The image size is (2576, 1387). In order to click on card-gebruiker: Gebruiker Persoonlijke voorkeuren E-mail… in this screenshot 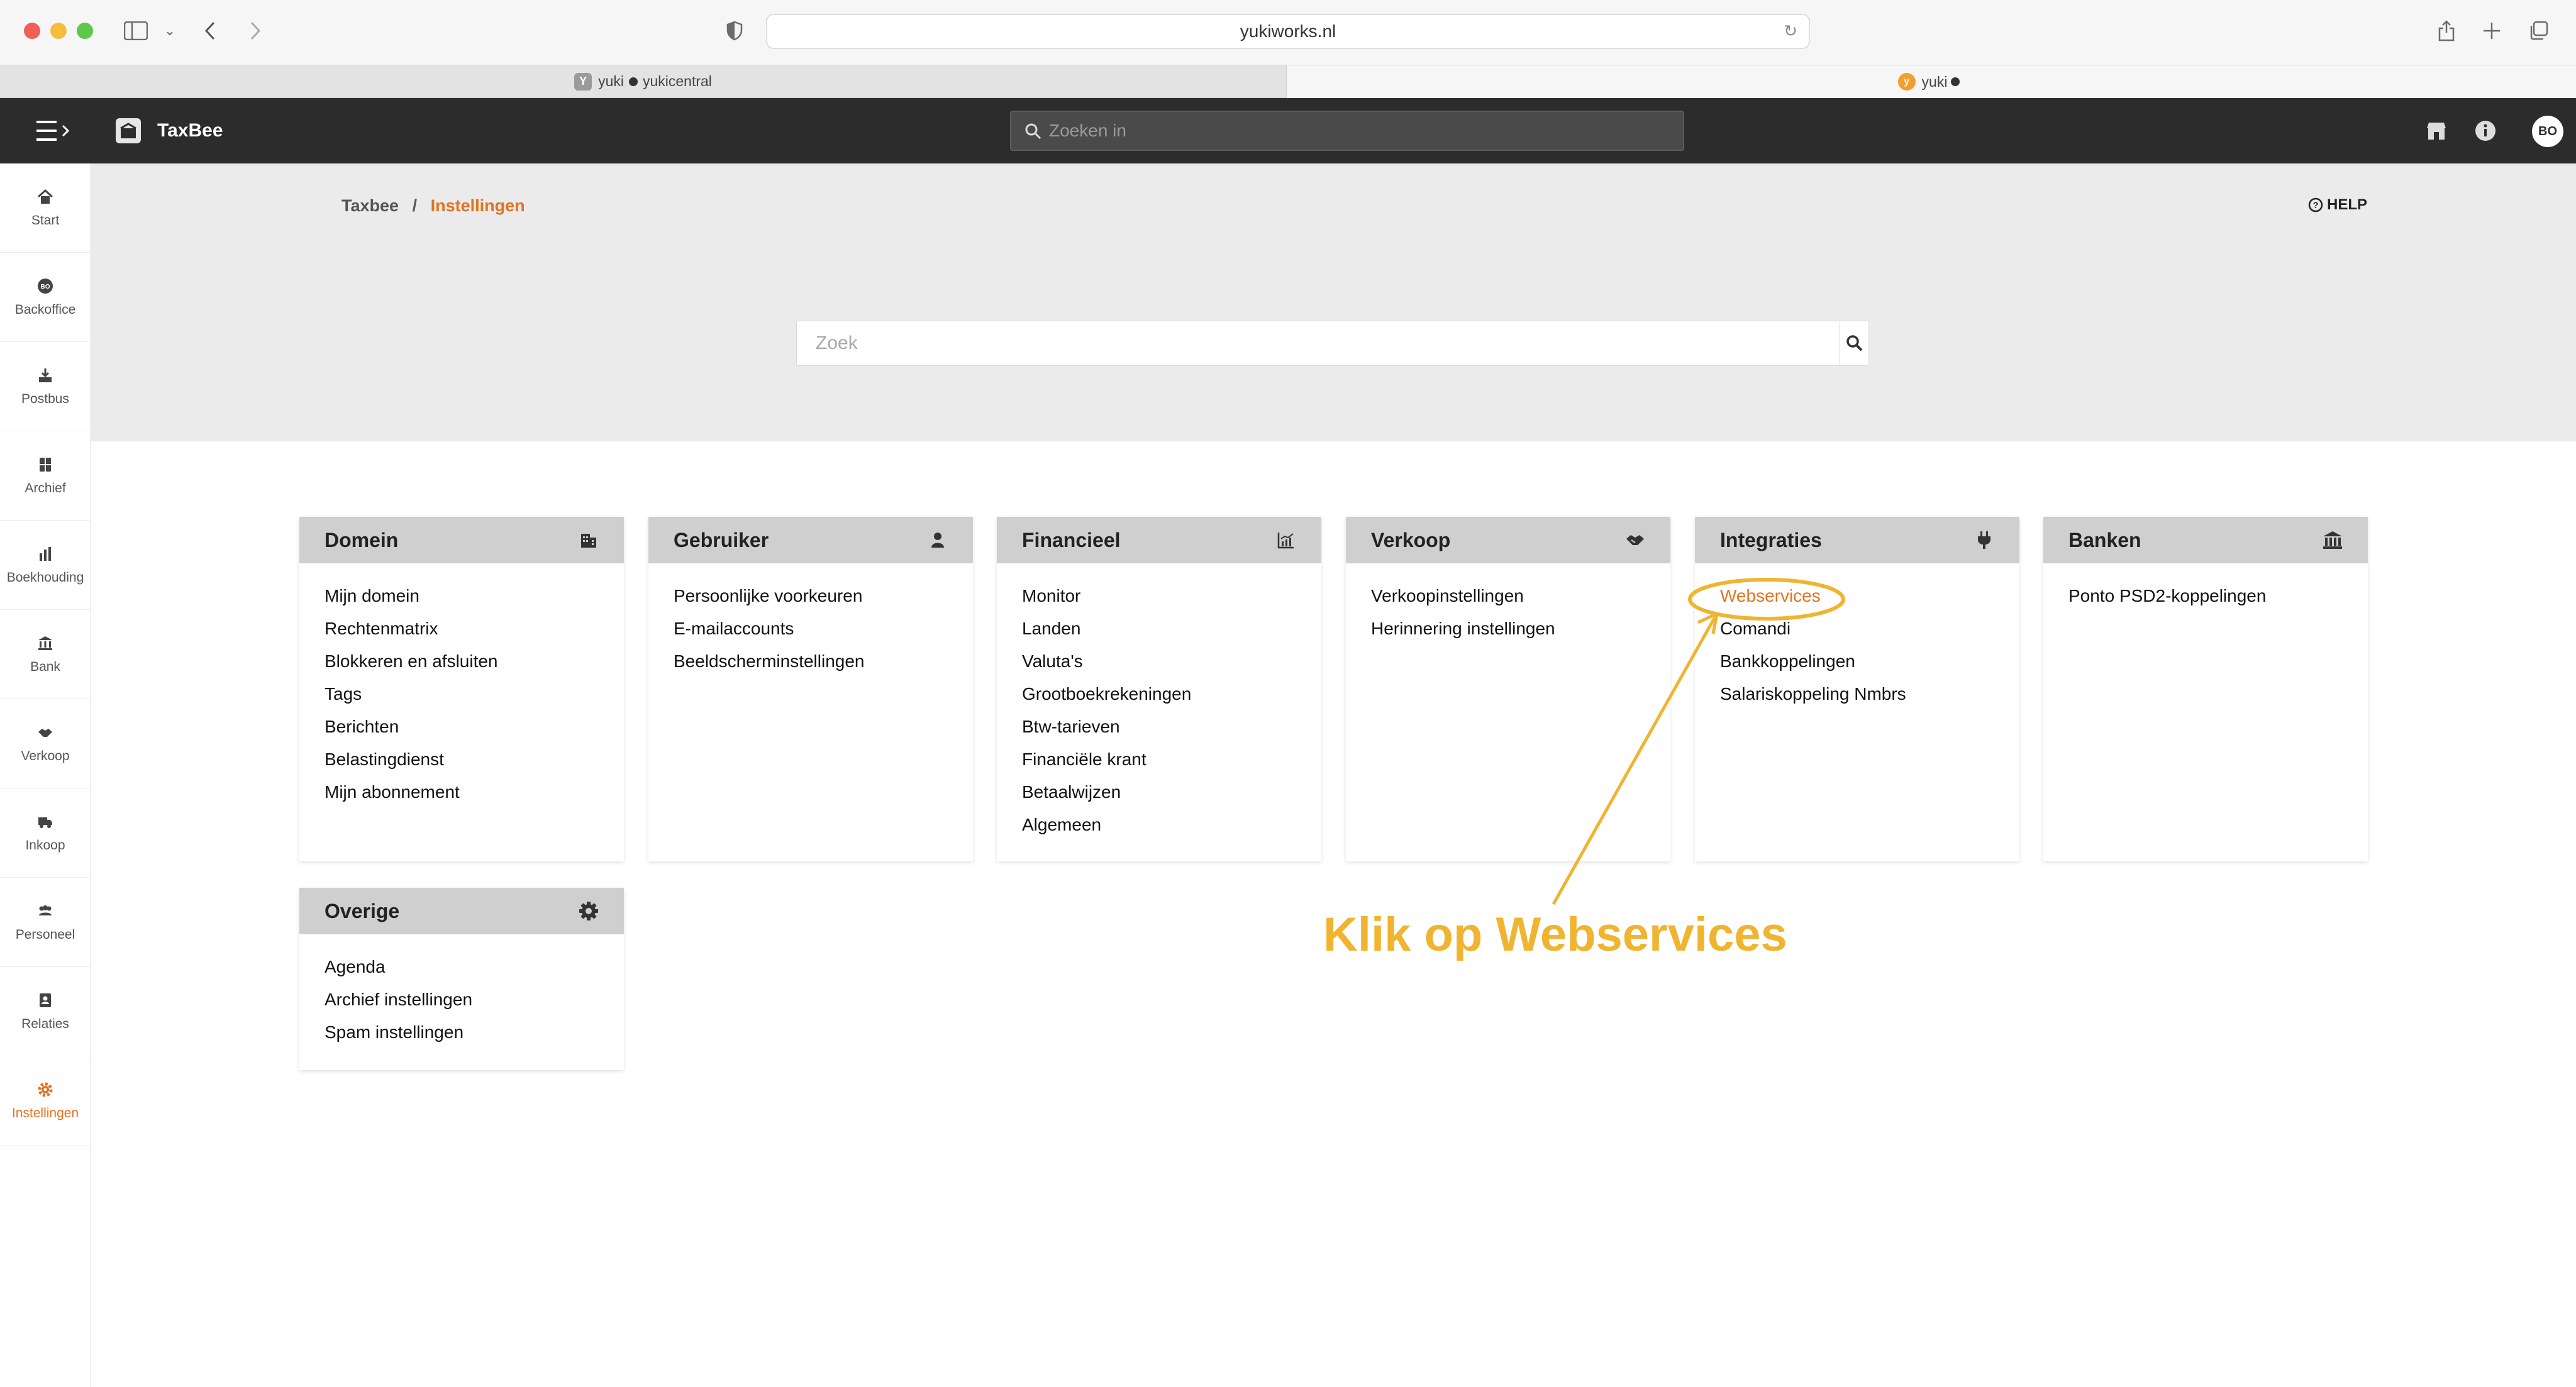, I will do `click(810, 689)`.